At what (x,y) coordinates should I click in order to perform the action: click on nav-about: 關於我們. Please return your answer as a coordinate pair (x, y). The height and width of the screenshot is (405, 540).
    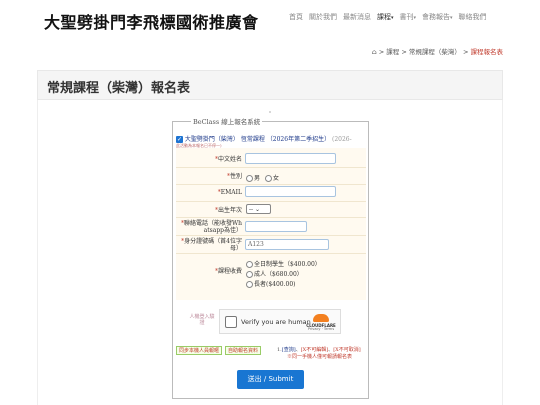
    Looking at the image, I should click on (323, 17).